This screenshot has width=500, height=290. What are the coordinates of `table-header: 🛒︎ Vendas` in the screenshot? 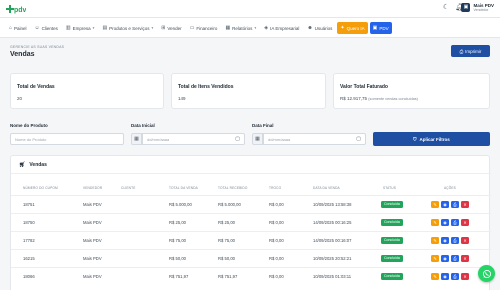 It's located at (251, 165).